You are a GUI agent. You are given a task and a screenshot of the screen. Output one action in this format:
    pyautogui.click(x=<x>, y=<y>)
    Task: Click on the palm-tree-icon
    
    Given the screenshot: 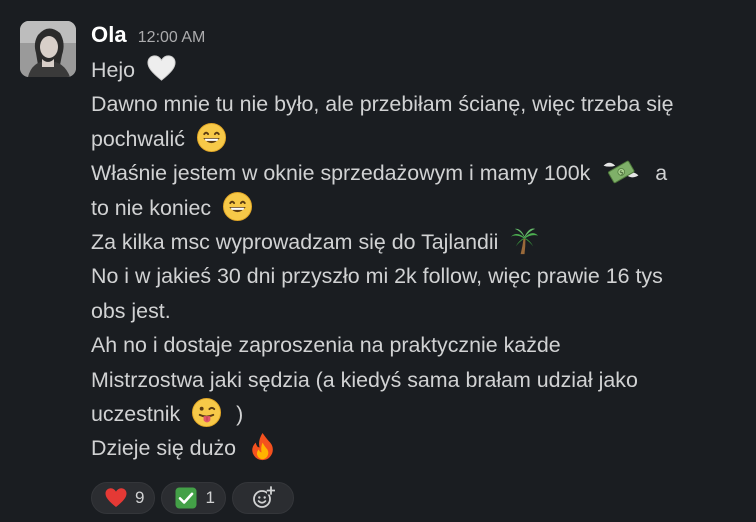 What is the action you would take?
    pyautogui.click(x=524, y=240)
    